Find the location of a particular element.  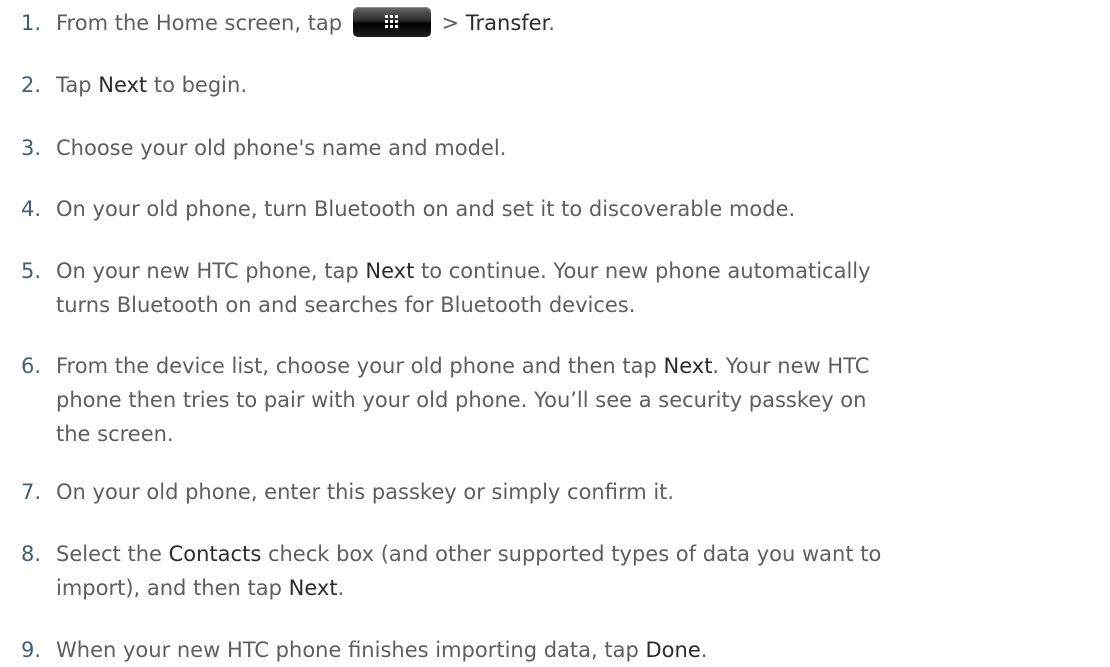

text-segment: Select the is located at coordinates (112, 554).